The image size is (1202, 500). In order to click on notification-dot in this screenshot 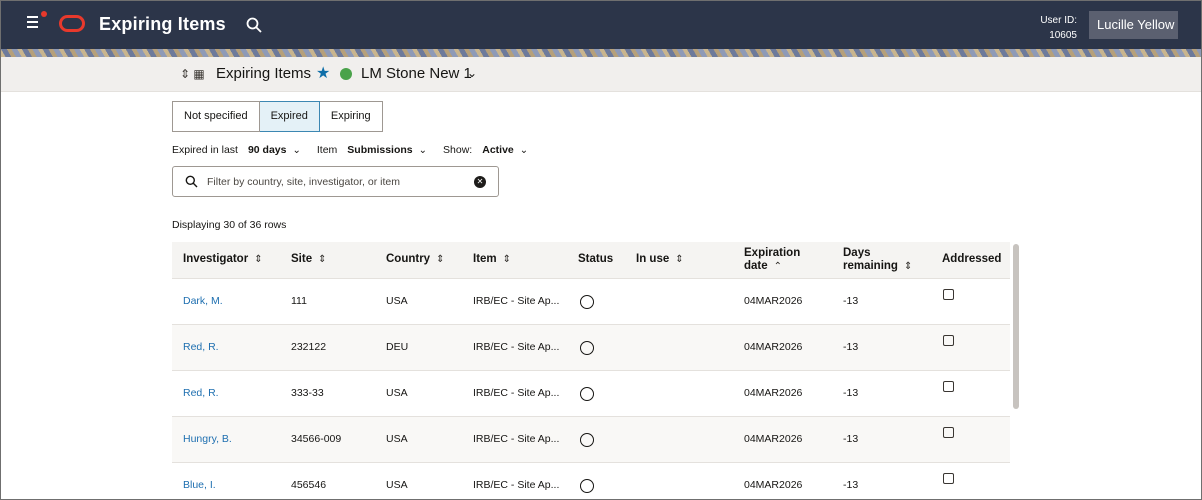, I will do `click(44, 14)`.